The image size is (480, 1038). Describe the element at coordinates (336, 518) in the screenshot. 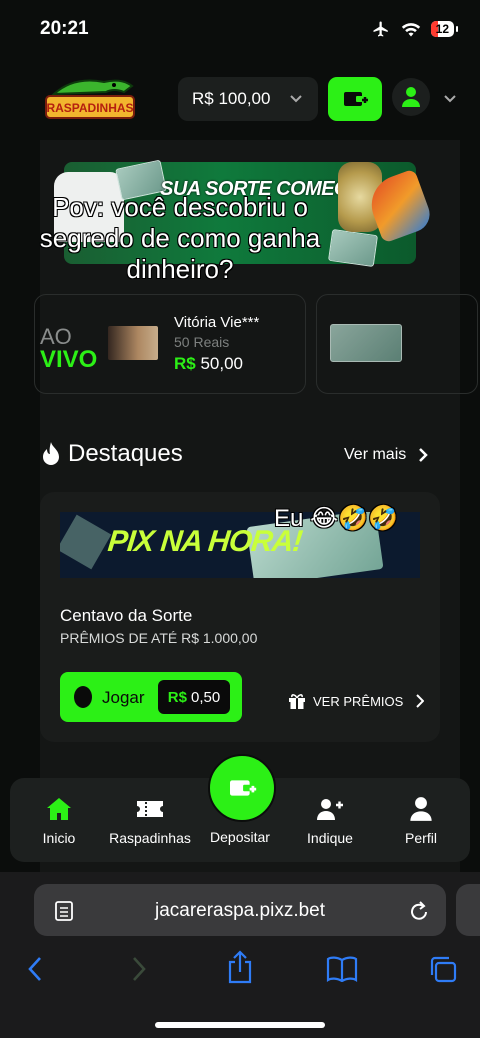

I see `emoji-caption: Eu 😂🤣🤣` at that location.